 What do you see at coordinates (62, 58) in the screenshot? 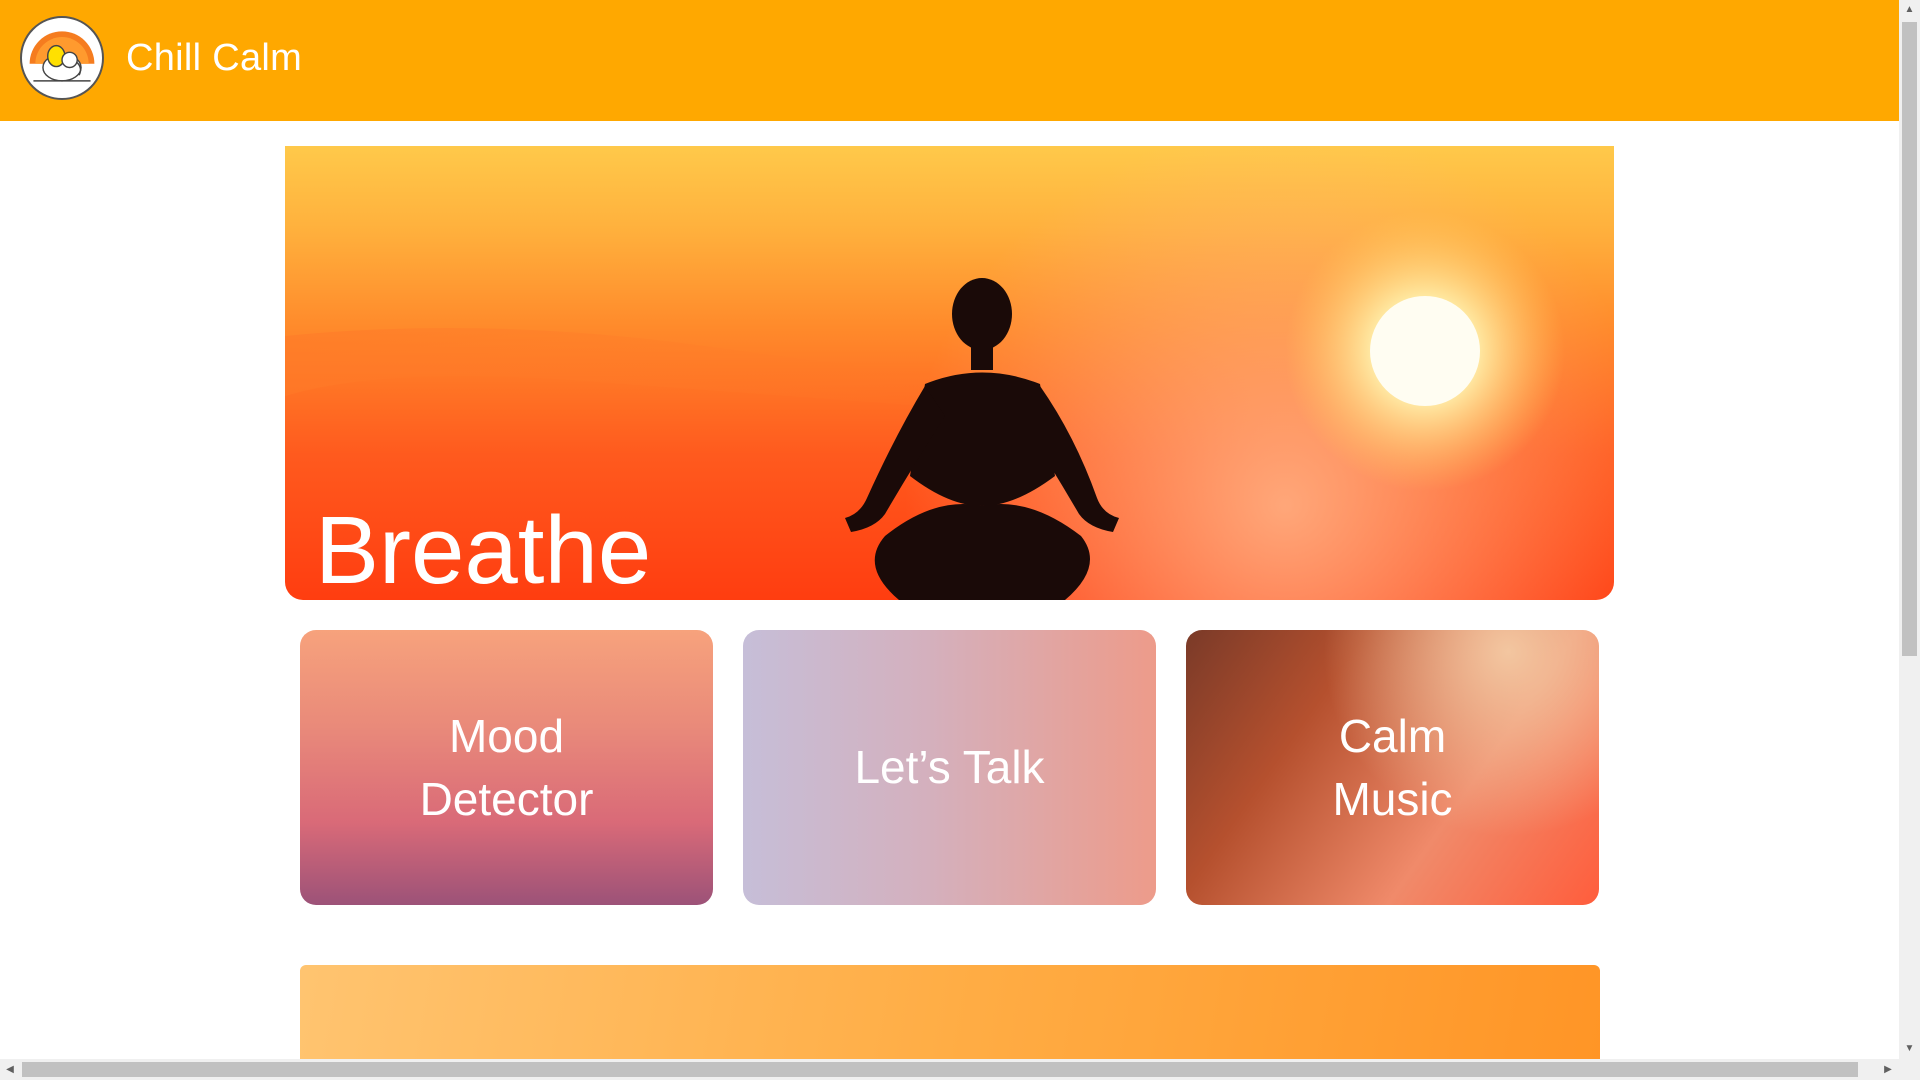
I see `elephant-logo-icon` at bounding box center [62, 58].